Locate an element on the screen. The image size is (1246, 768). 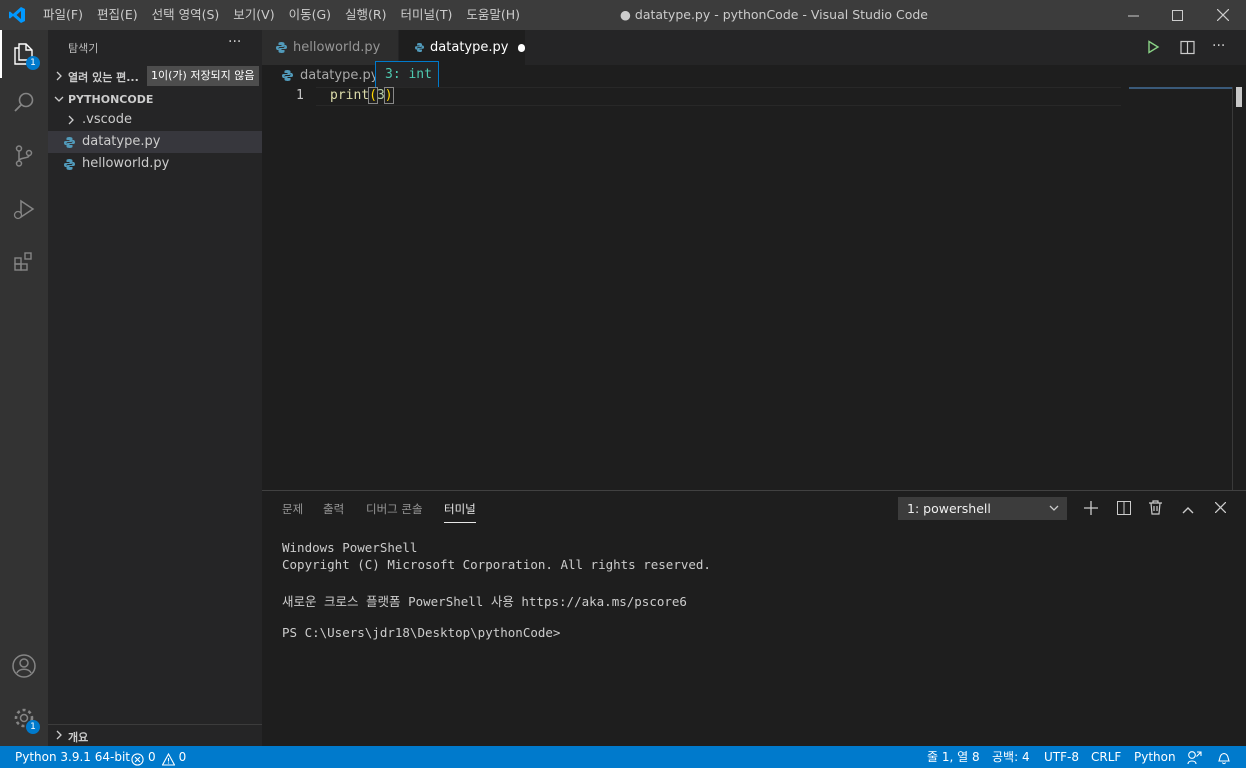
feedback-icon is located at coordinates (1194, 758).